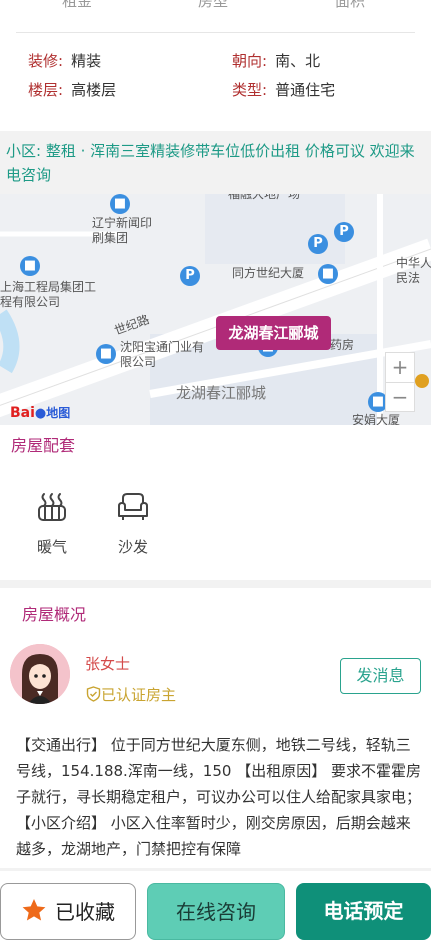 The image size is (431, 941). Describe the element at coordinates (264, 197) in the screenshot. I see `map-label: 福融大地广场` at that location.